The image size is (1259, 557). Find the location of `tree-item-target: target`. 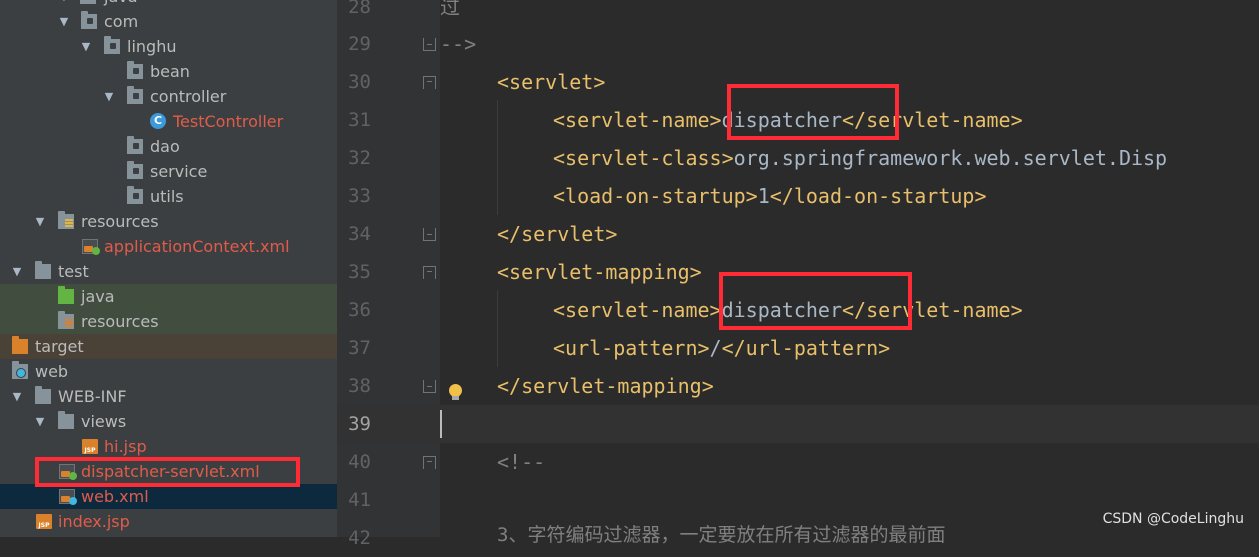

tree-item-target: target is located at coordinates (168, 346).